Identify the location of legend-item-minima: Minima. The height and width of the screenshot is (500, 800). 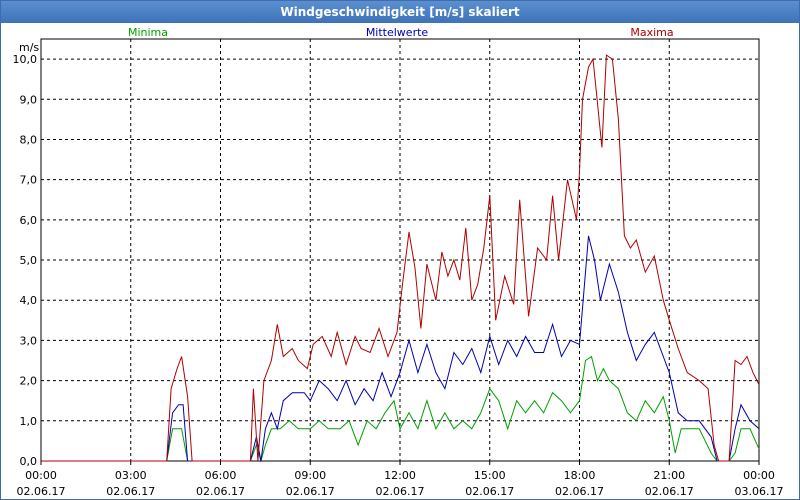
(148, 32).